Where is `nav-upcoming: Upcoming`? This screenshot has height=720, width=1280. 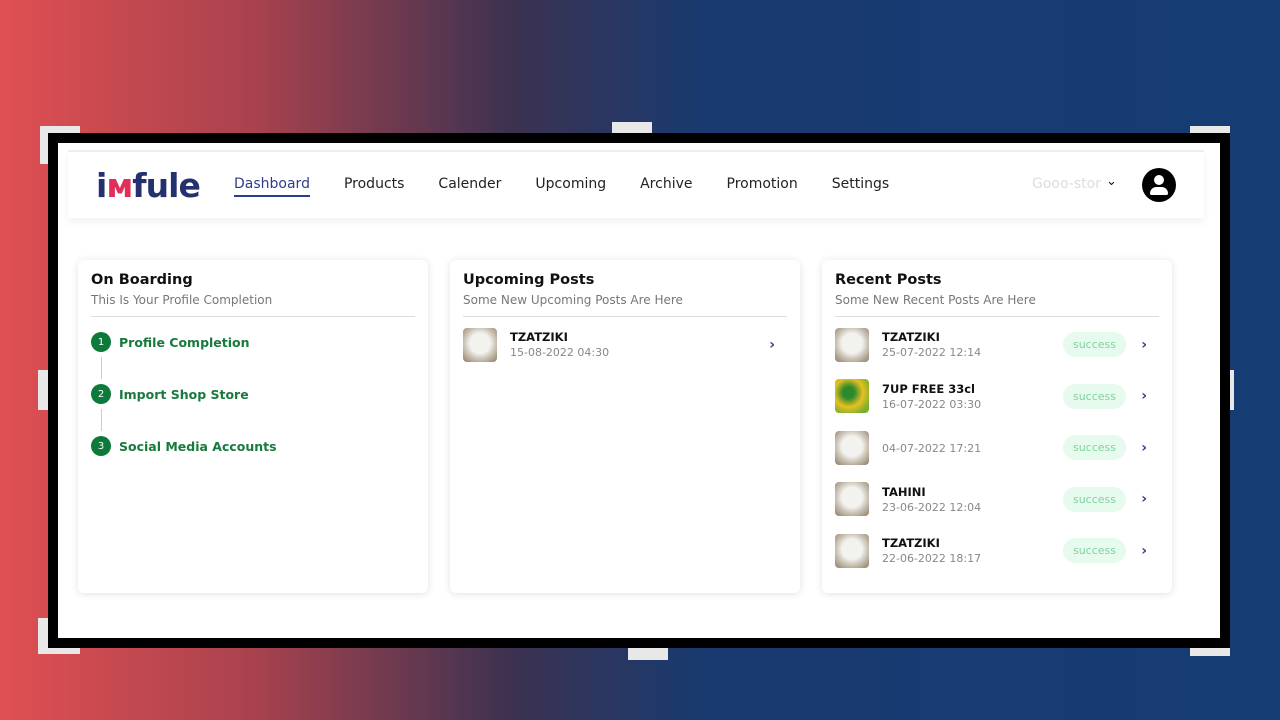
nav-upcoming: Upcoming is located at coordinates (570, 186).